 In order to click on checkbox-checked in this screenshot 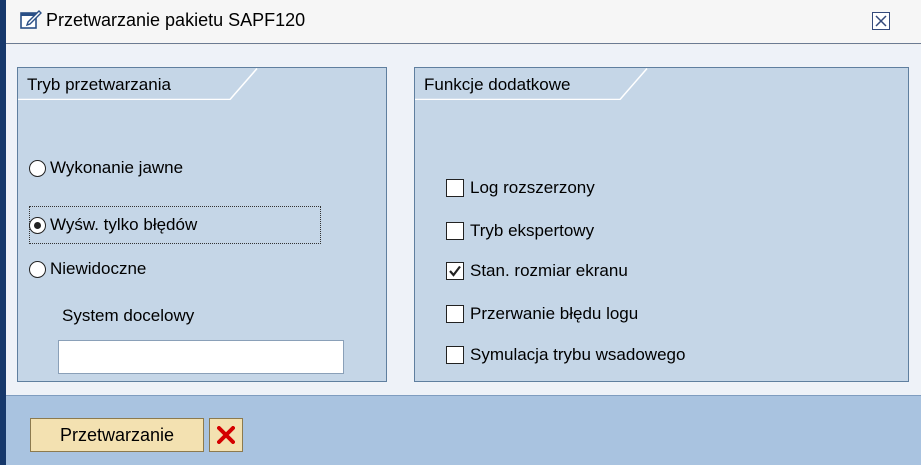, I will do `click(455, 271)`.